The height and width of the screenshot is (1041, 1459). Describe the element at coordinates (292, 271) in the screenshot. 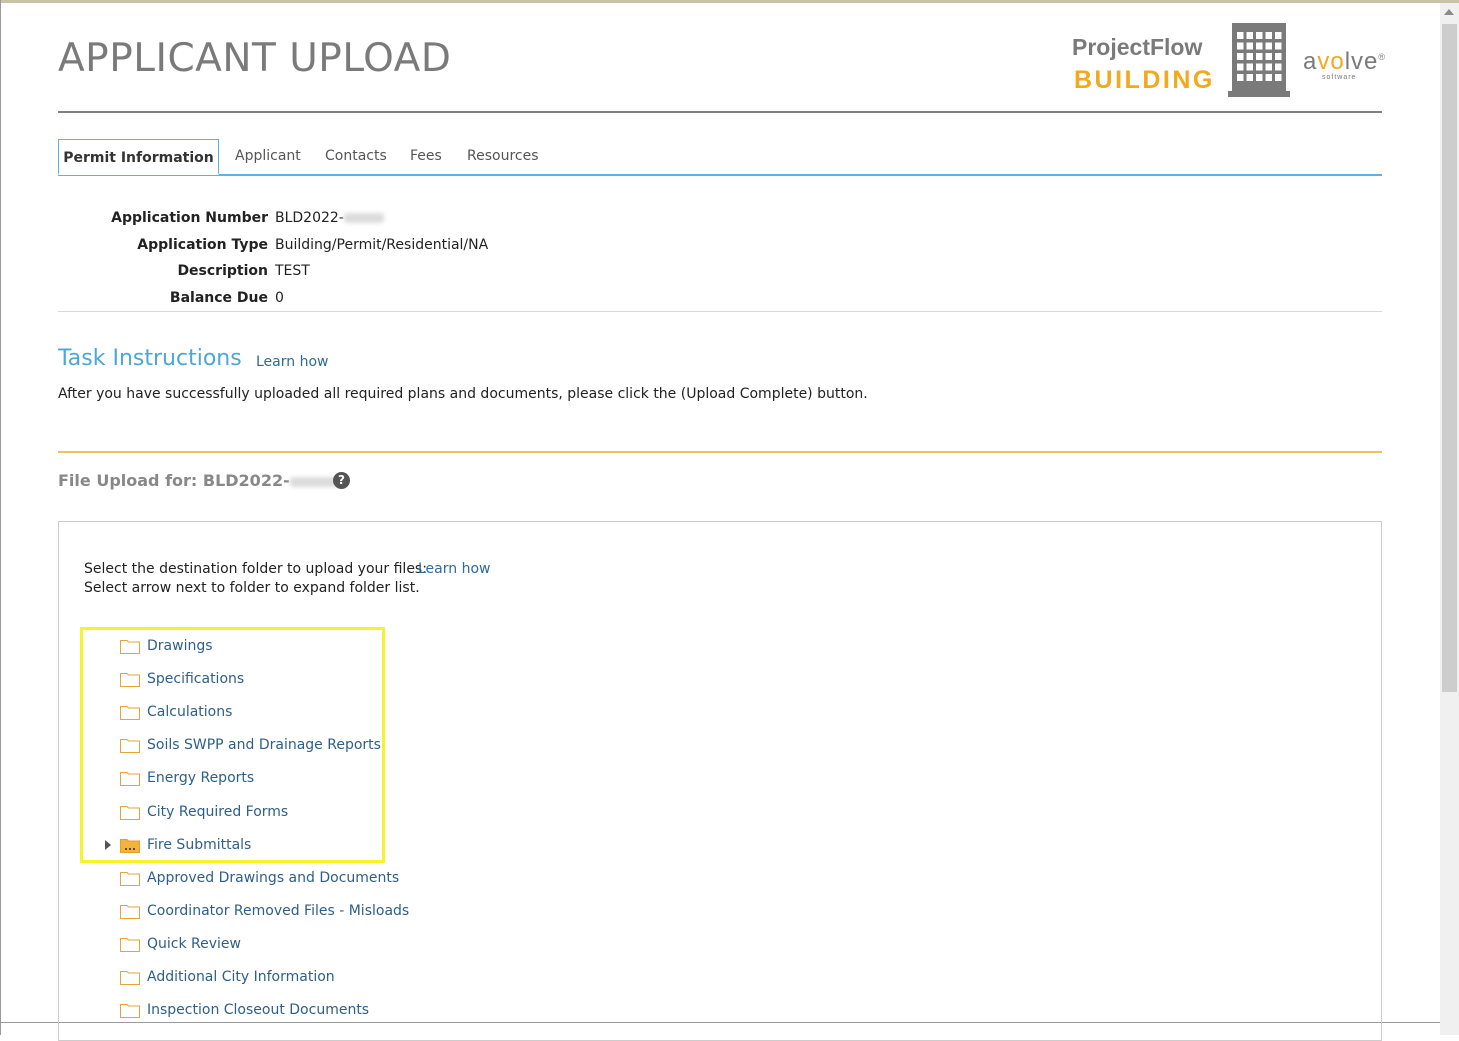

I see `description-value: TEST` at that location.